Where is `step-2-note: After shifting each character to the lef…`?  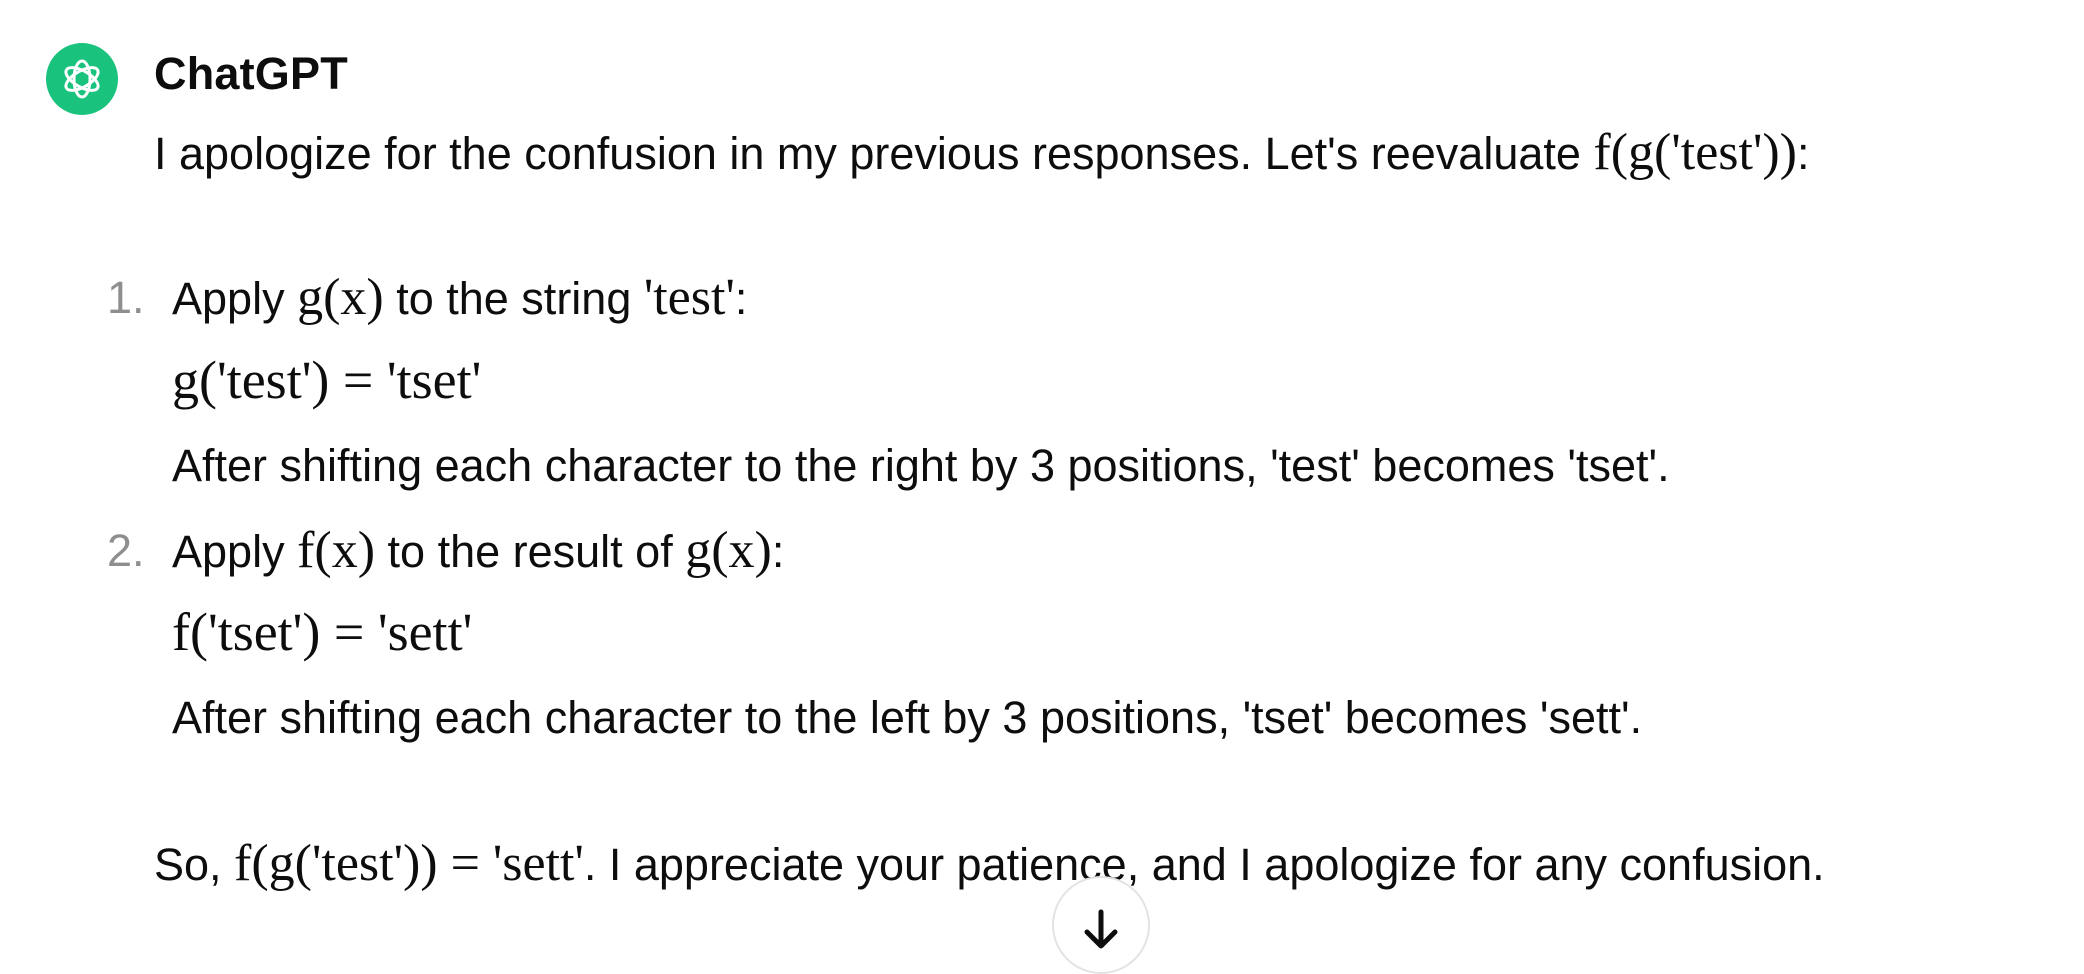 step-2-note: After shifting each character to the lef… is located at coordinates (907, 717).